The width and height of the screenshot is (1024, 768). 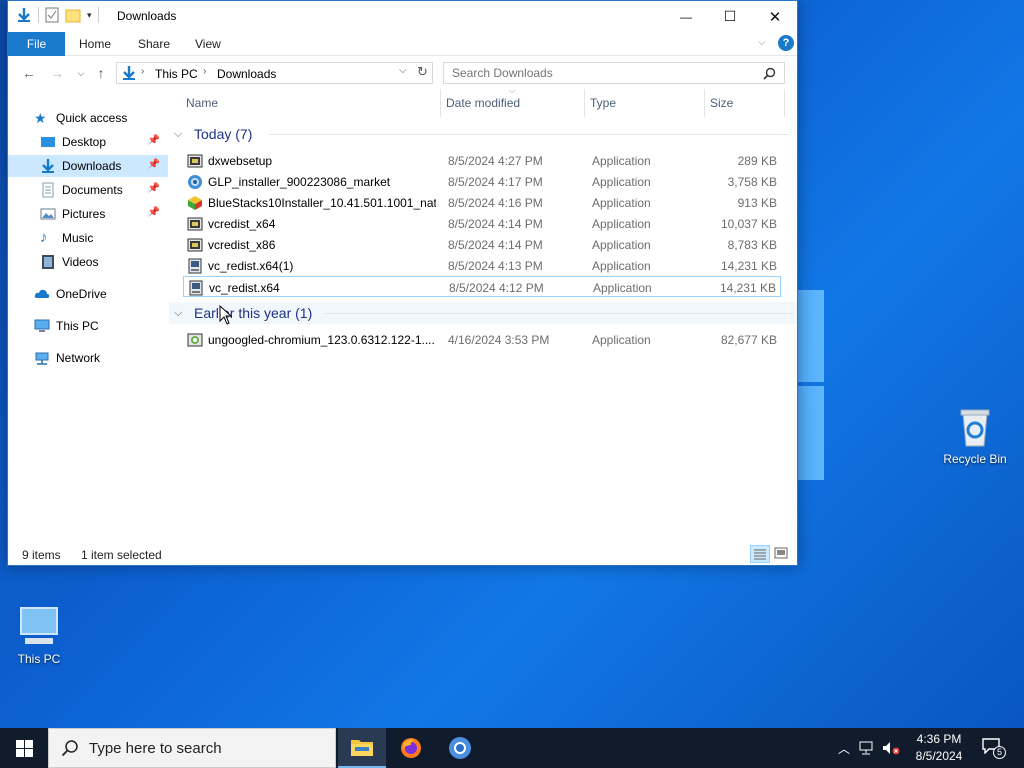 What do you see at coordinates (994, 748) in the screenshot?
I see `action-center-button: 5` at bounding box center [994, 748].